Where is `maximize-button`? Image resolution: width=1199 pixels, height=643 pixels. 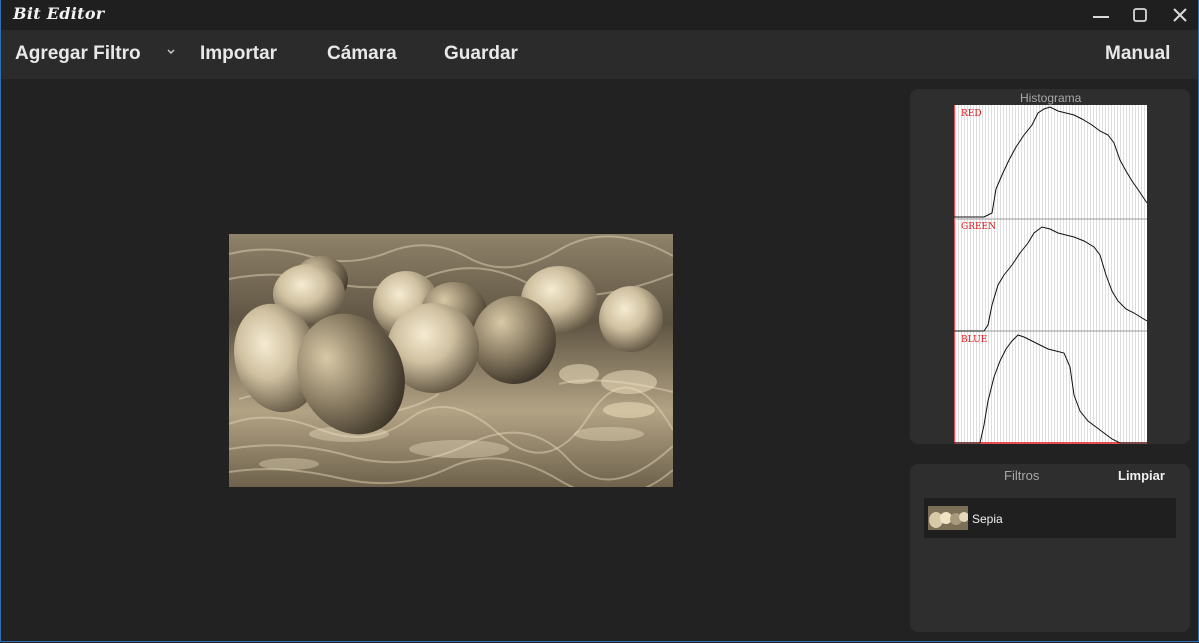
maximize-button is located at coordinates (1140, 15).